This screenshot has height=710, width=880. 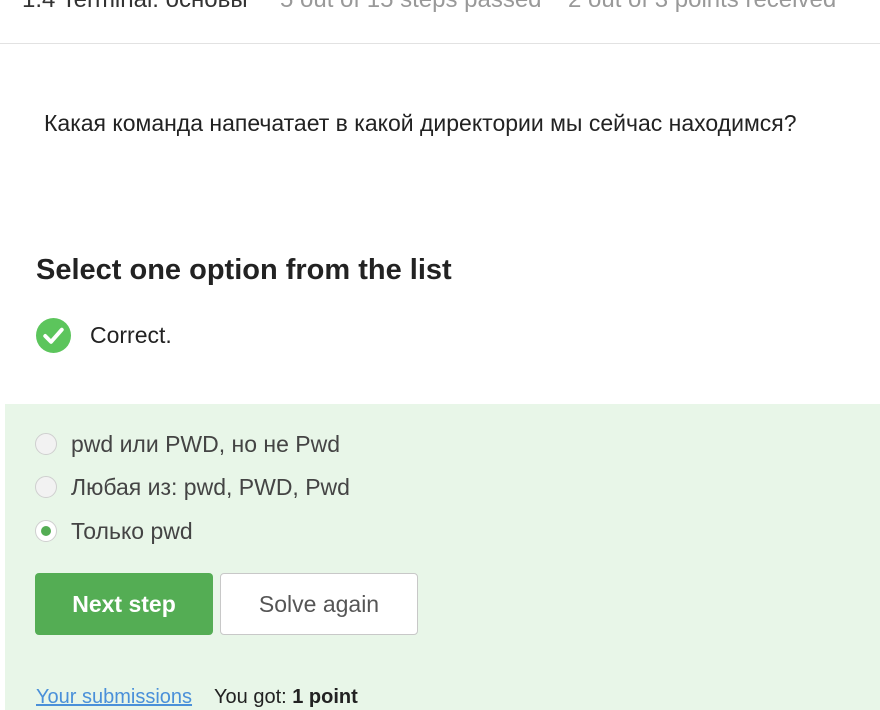 What do you see at coordinates (702, 7) in the screenshot?
I see `points-received-status: 2 out of 3 points received` at bounding box center [702, 7].